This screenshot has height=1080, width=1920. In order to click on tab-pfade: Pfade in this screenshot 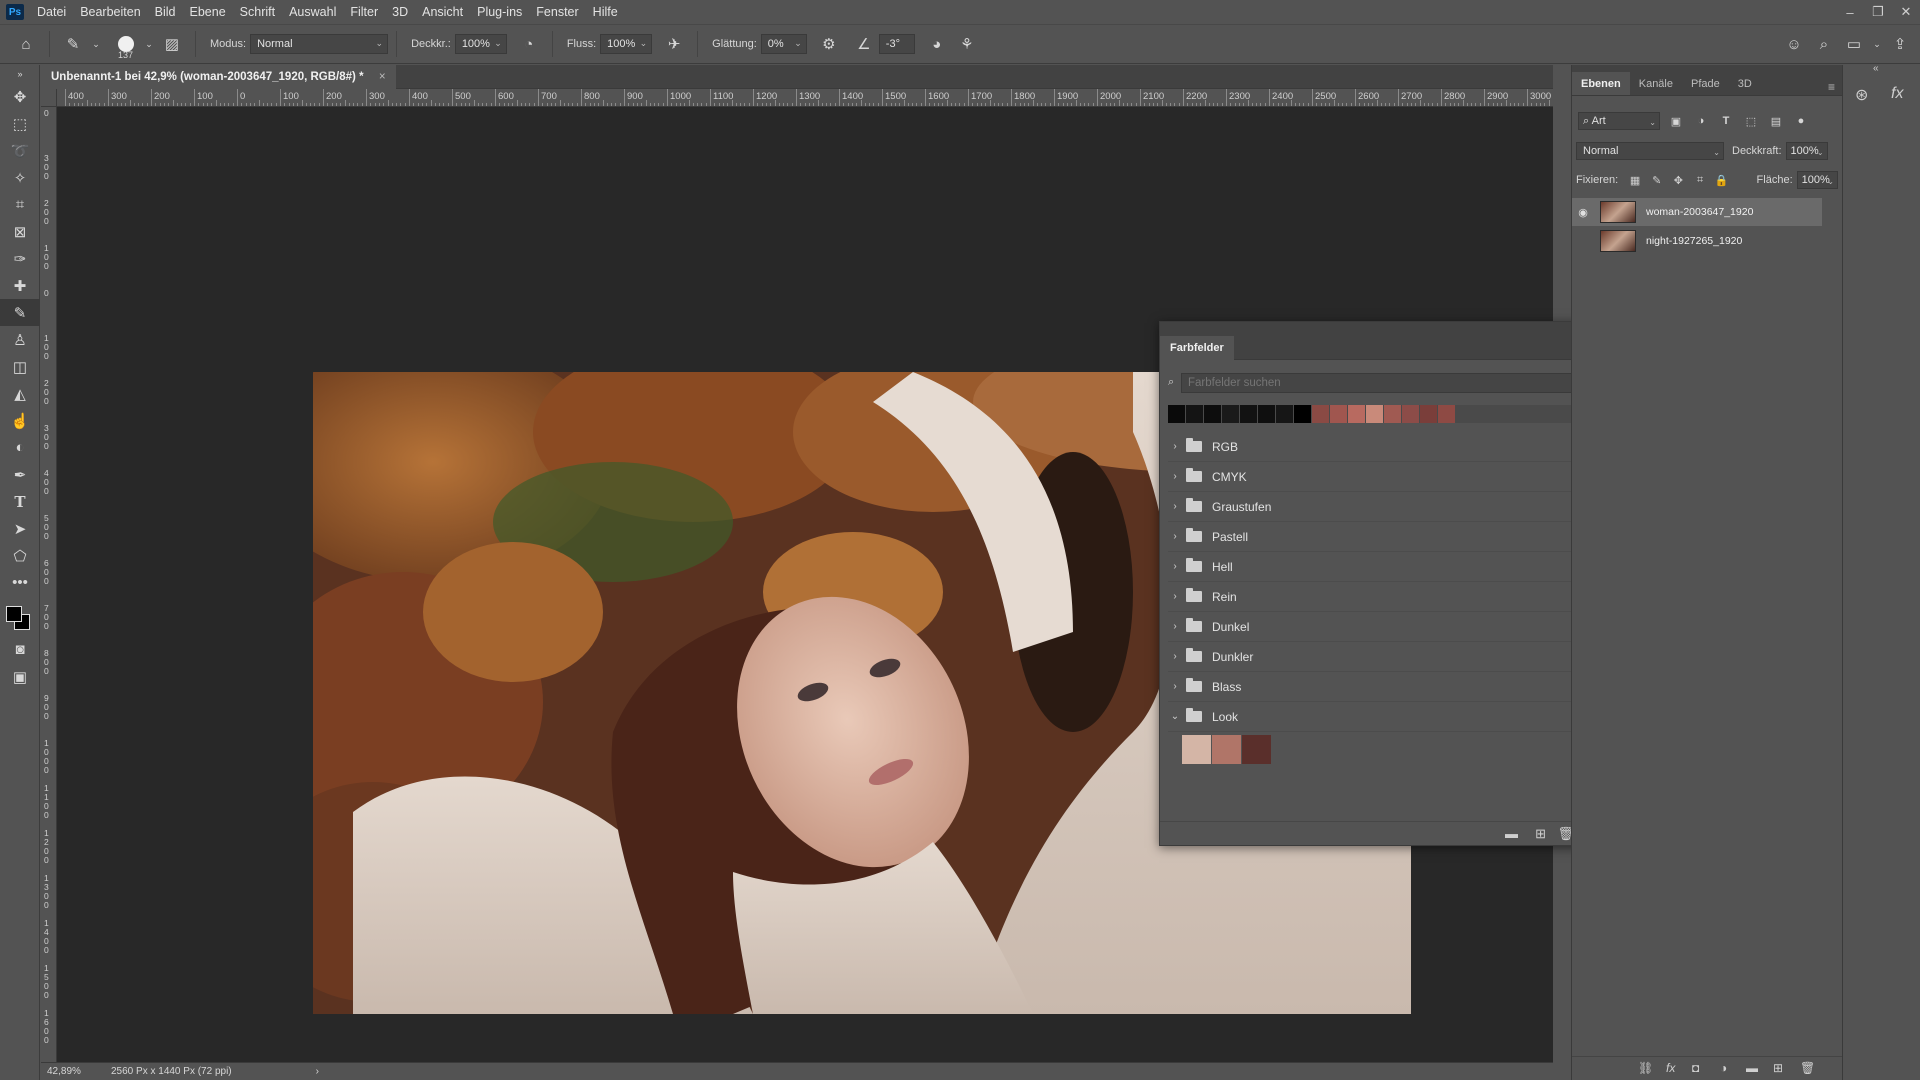, I will do `click(1705, 83)`.